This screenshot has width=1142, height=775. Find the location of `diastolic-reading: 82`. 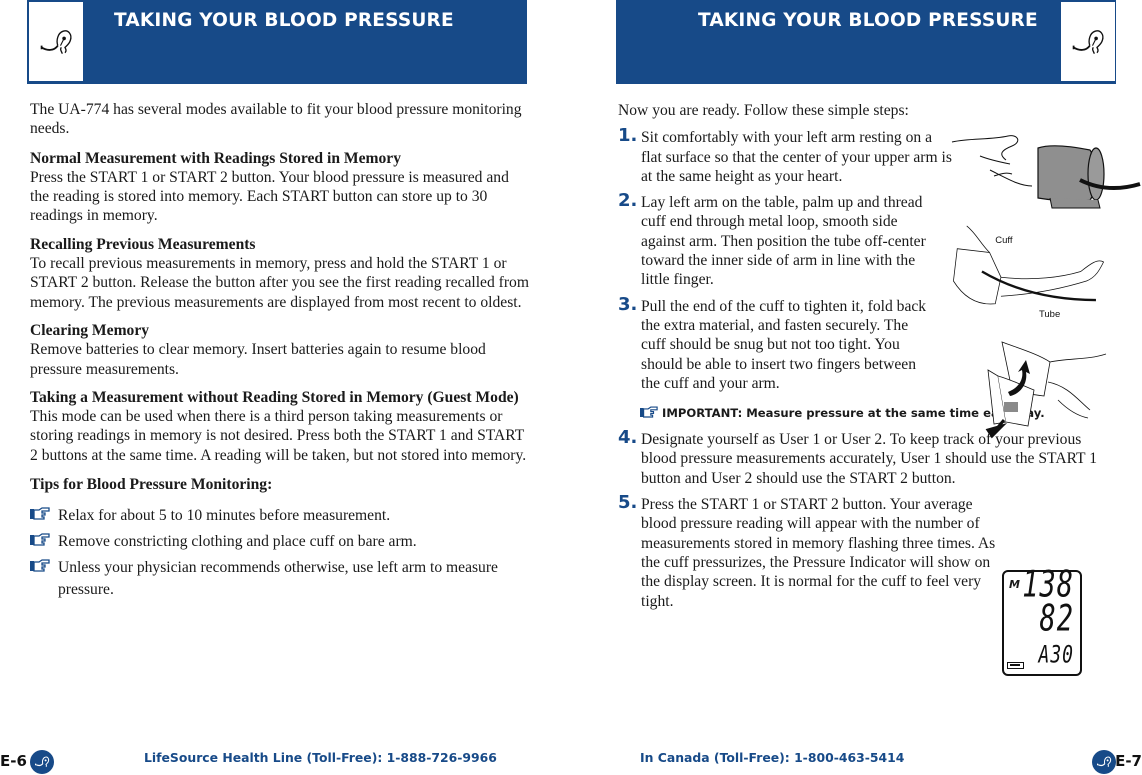

diastolic-reading: 82 is located at coordinates (1056, 618).